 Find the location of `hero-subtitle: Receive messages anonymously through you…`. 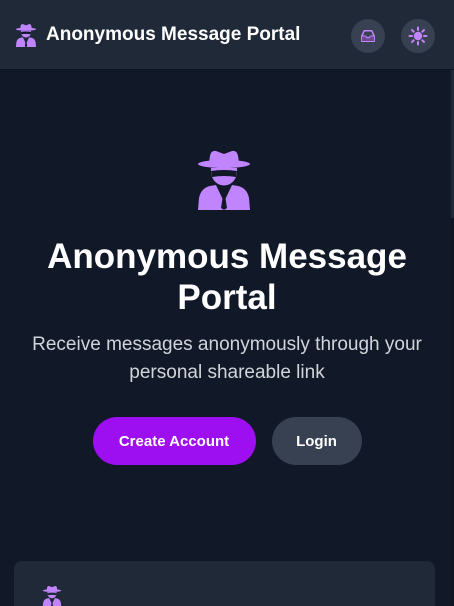

hero-subtitle: Receive messages anonymously through you… is located at coordinates (227, 359).